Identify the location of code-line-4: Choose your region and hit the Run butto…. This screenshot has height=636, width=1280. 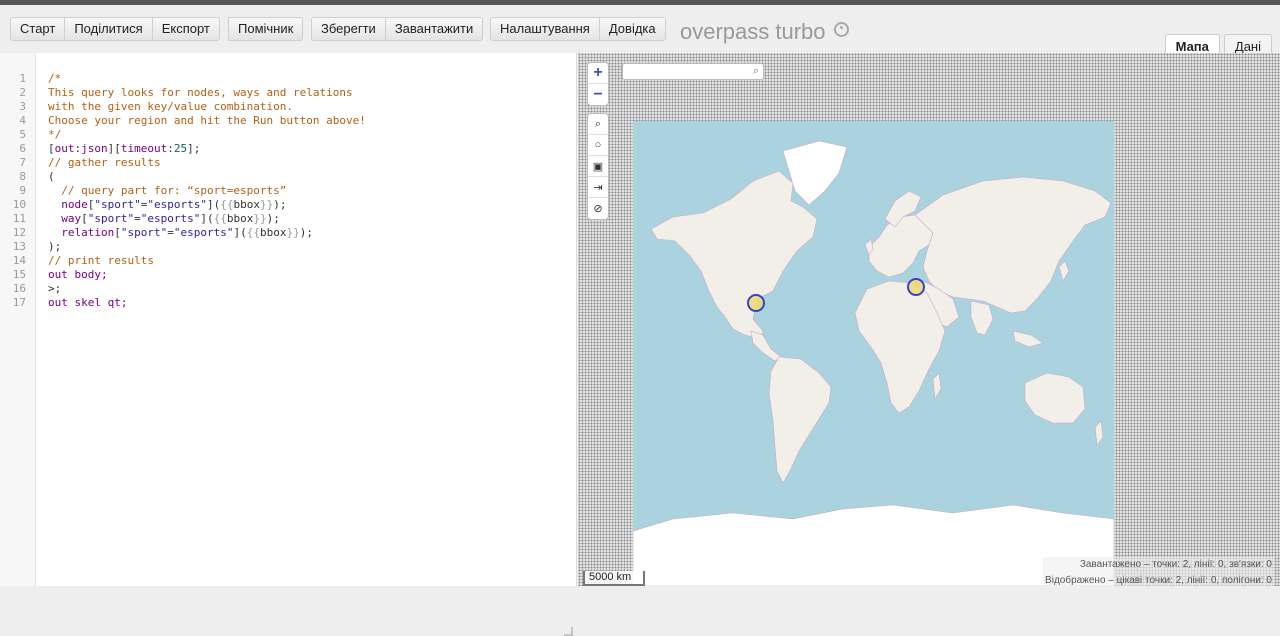
(207, 120).